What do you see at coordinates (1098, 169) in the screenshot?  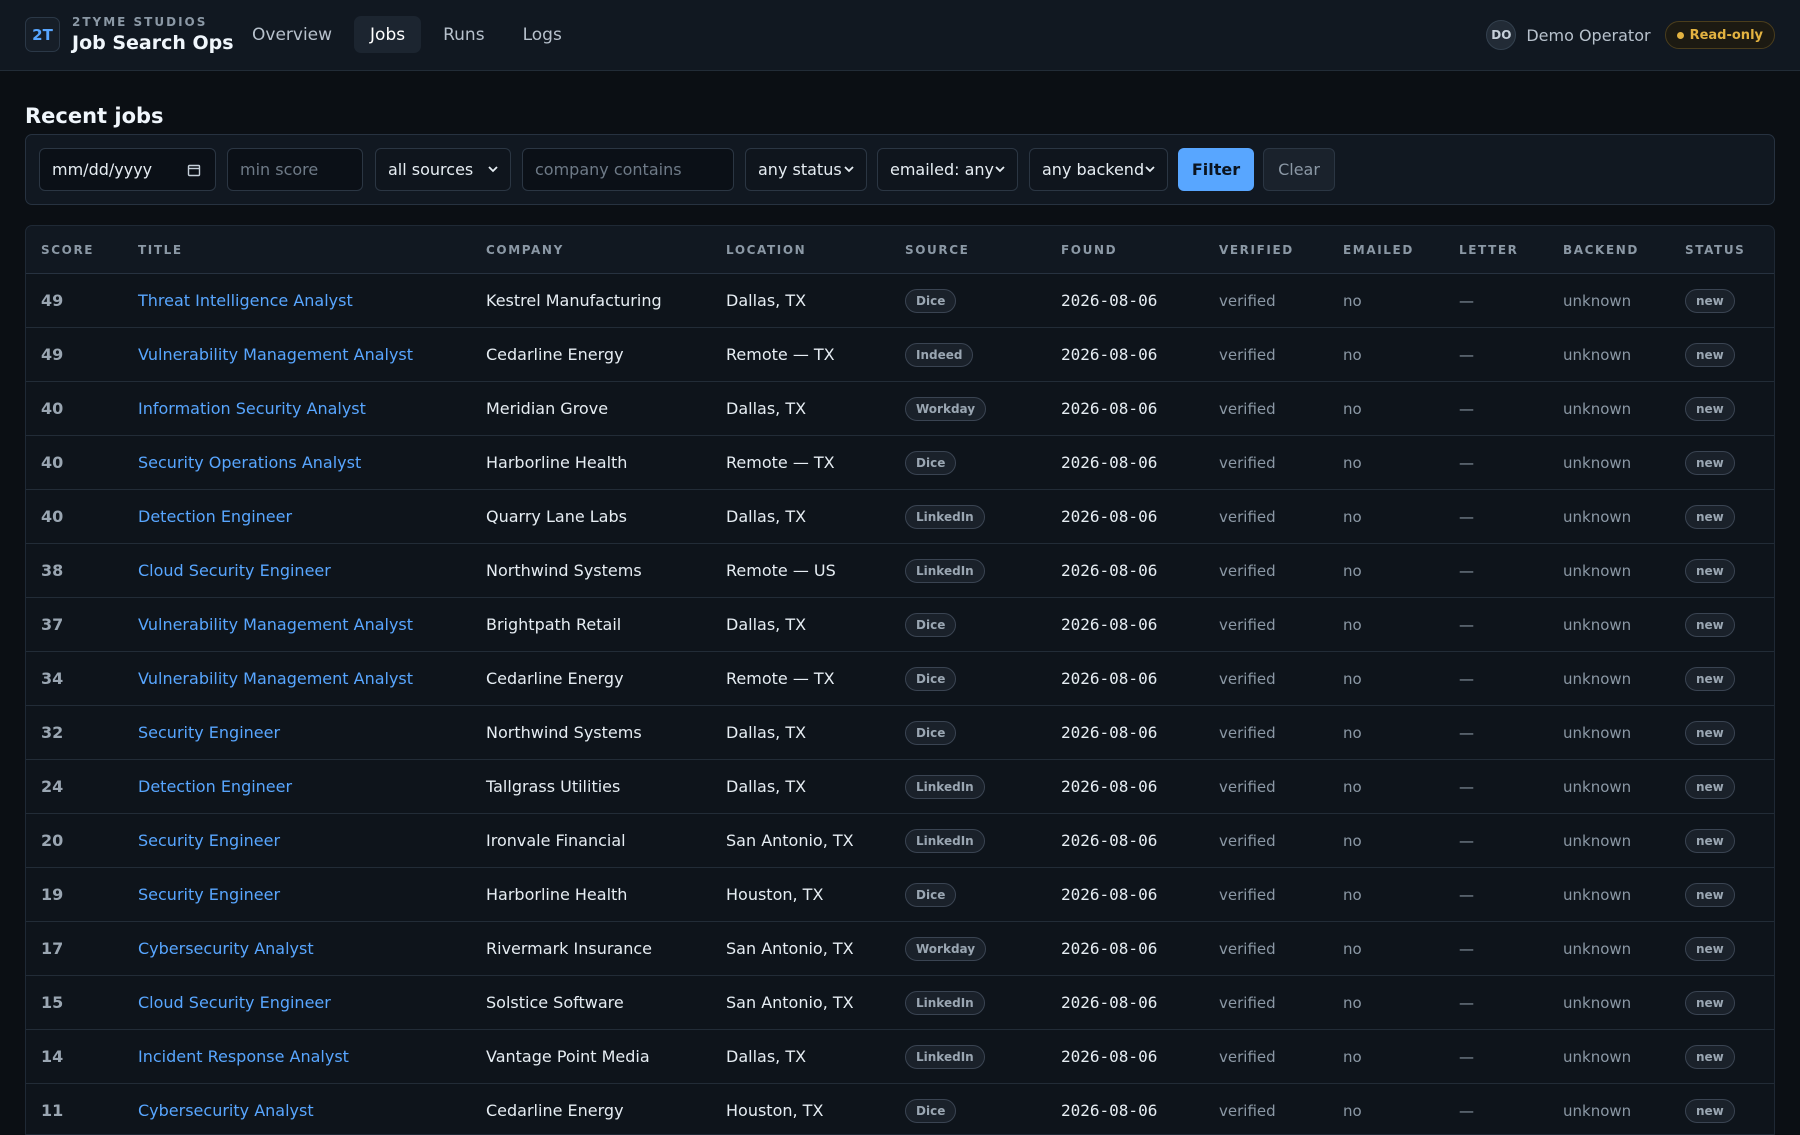 I see `backend-select: any backend` at bounding box center [1098, 169].